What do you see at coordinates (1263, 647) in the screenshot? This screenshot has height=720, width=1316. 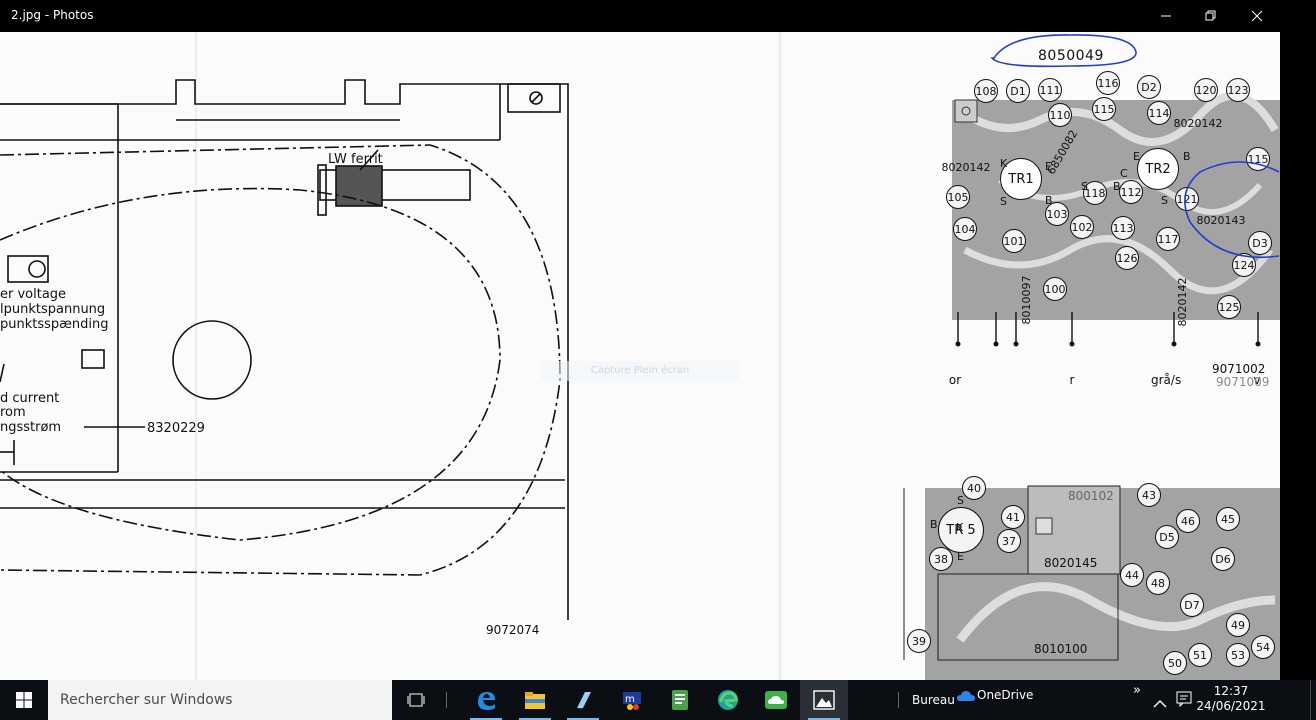 I see `pcb-component-label: 54` at bounding box center [1263, 647].